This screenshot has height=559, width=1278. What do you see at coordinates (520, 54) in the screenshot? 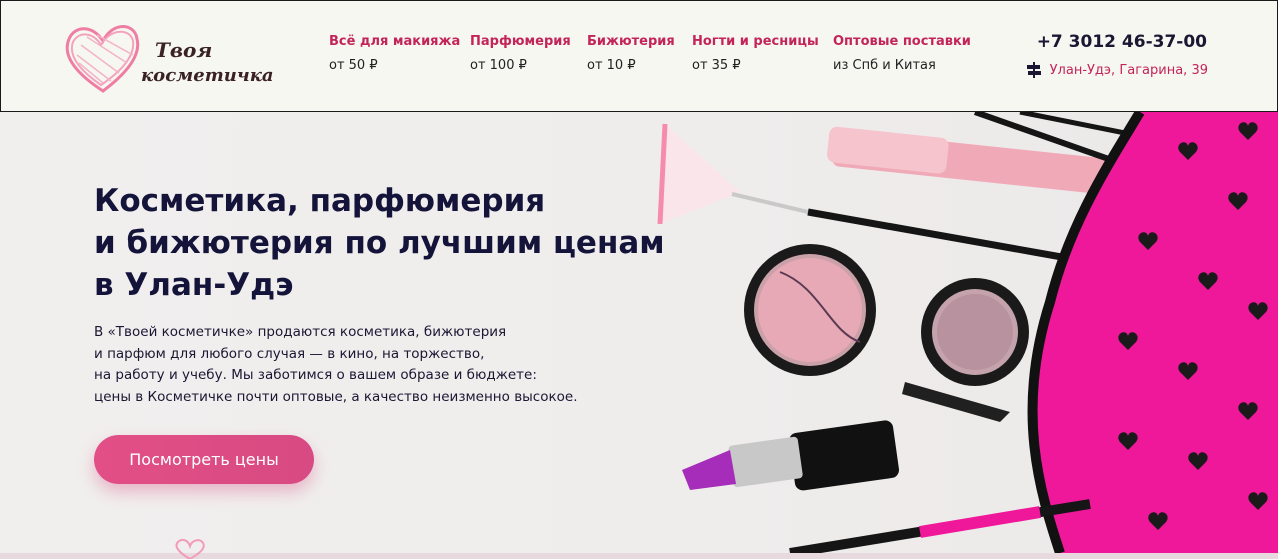
I see `nav-item-perfume: Парфюмерия от 100 ₽` at bounding box center [520, 54].